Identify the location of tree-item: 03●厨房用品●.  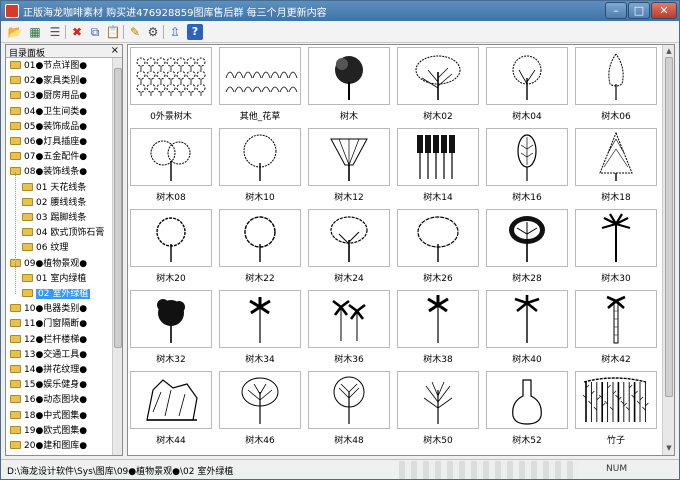
(48, 96).